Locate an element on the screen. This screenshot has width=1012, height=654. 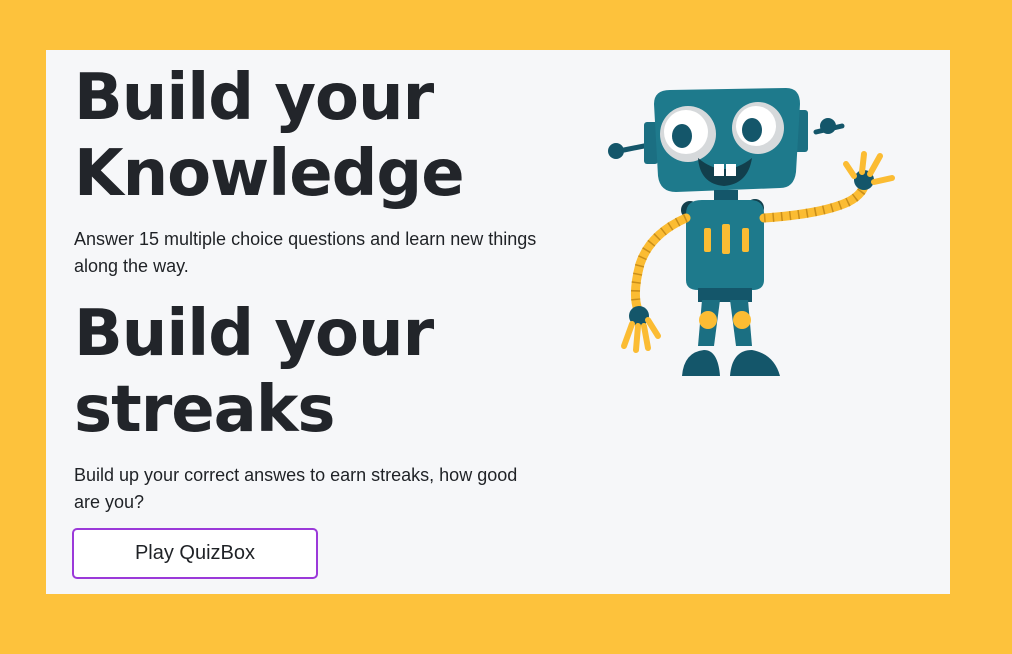
streaks-heading: Build your streaks is located at coordinates (309, 372).